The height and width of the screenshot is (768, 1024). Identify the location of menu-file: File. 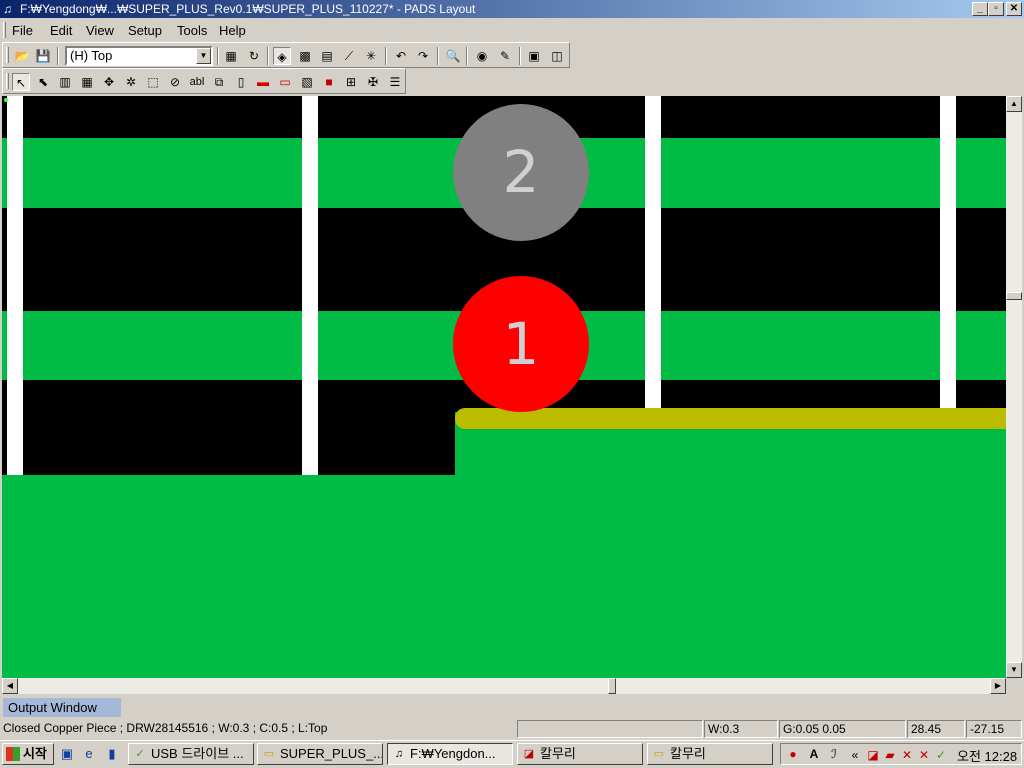
(22, 30).